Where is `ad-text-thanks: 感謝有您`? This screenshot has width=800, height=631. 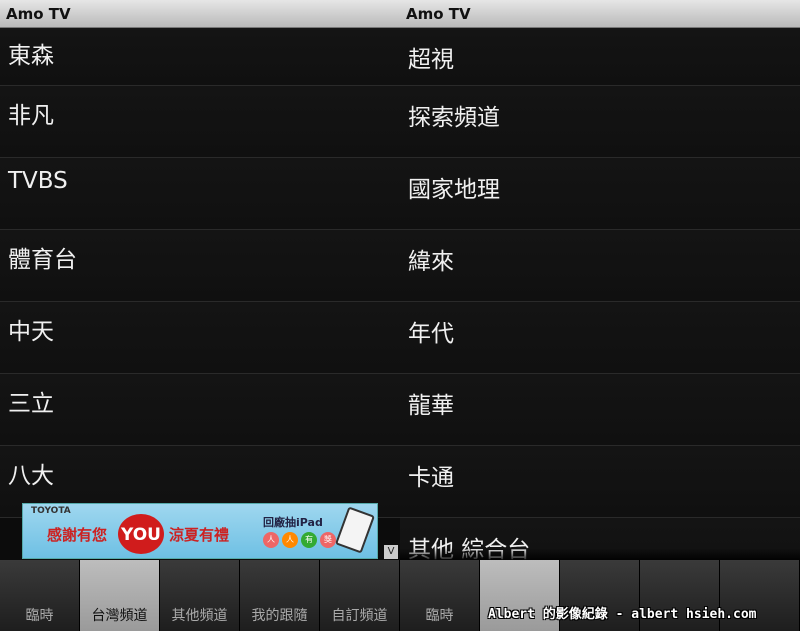
ad-text-thanks: 感謝有您 is located at coordinates (77, 535).